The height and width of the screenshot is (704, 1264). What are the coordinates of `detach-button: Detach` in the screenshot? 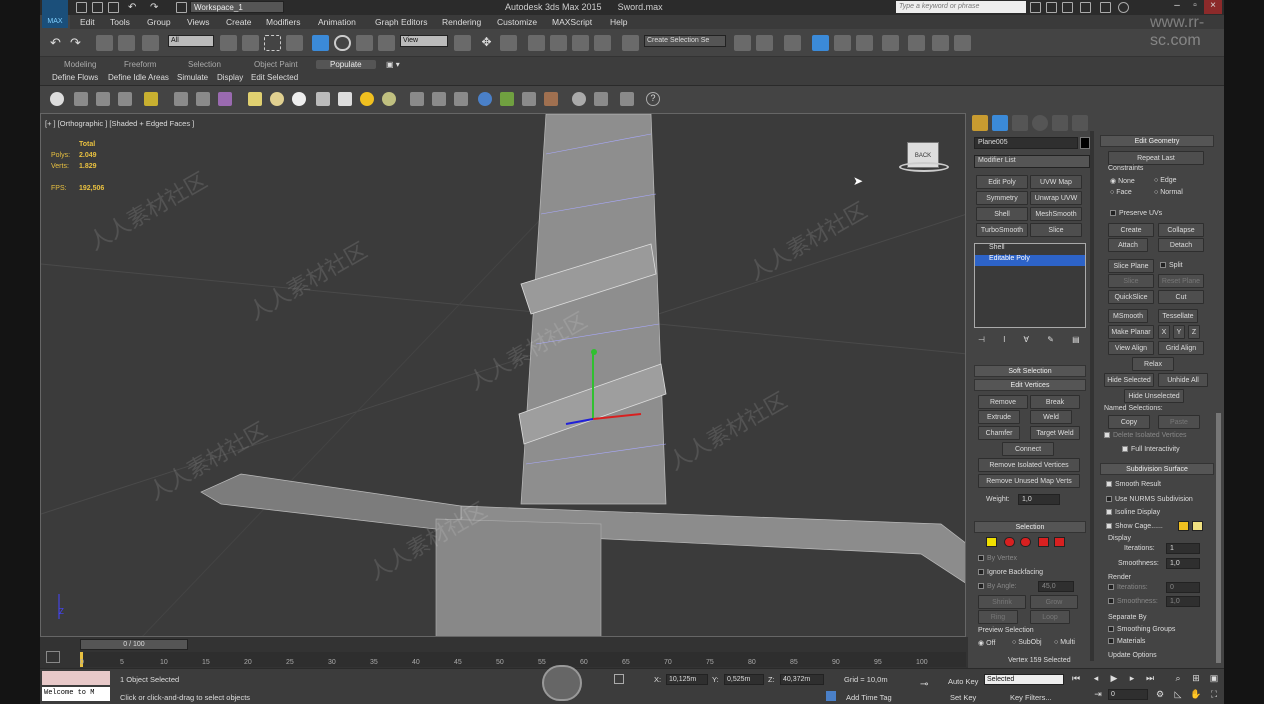 It's located at (1181, 245).